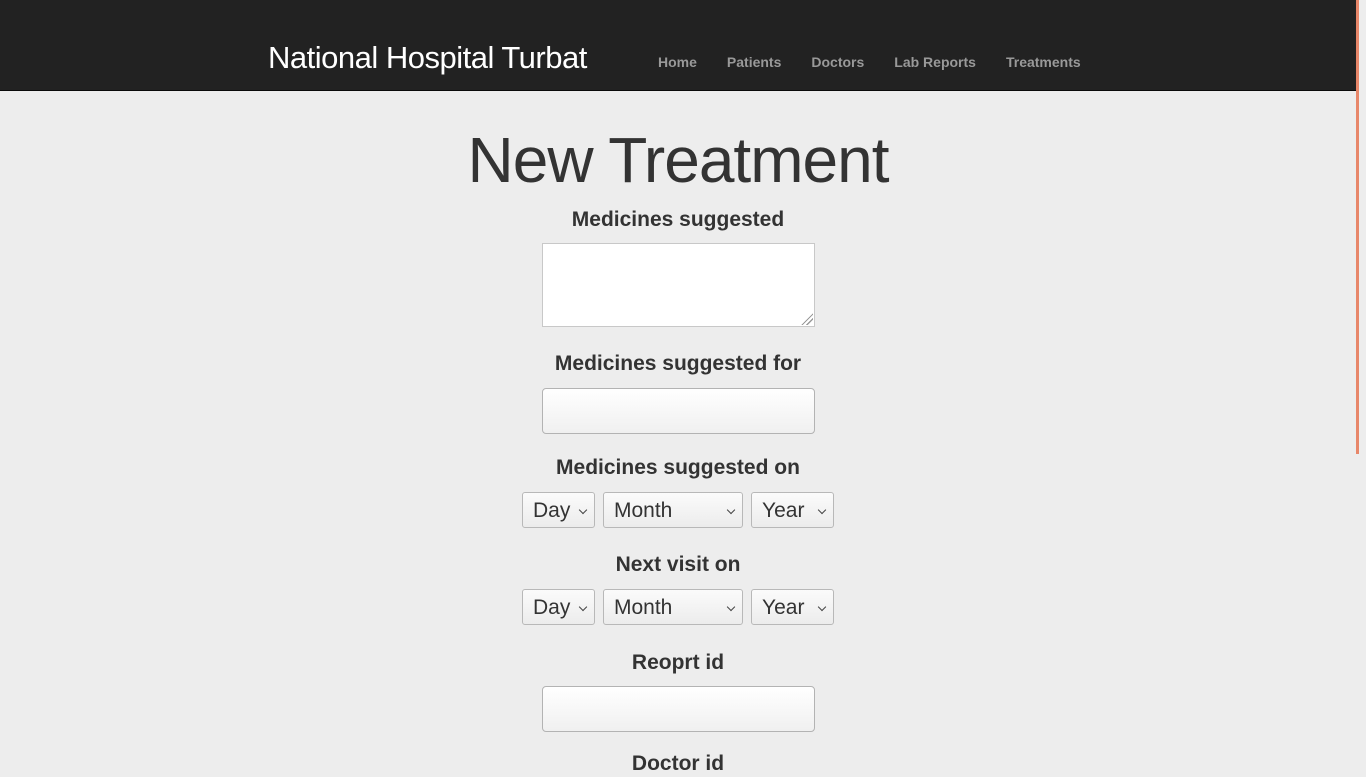  I want to click on suggested-on-month-select: Month, so click(673, 510).